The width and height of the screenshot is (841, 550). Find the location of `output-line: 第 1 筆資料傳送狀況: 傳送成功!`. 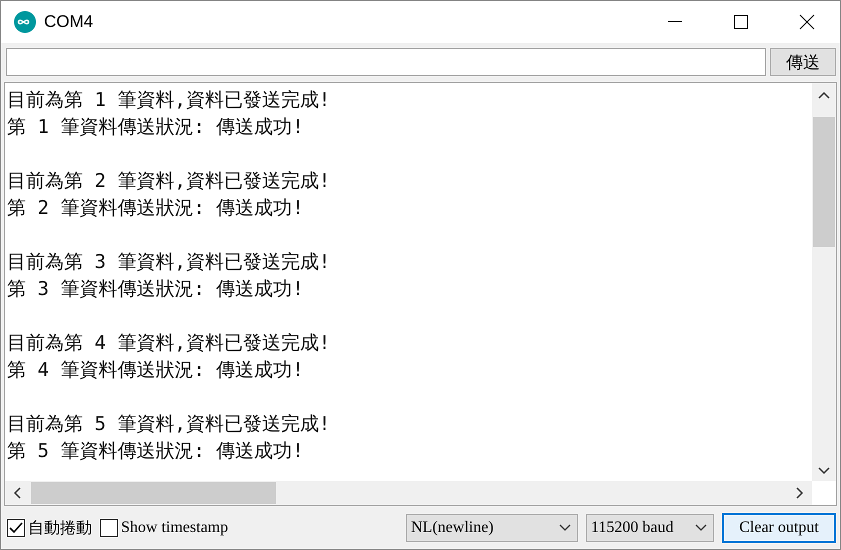

output-line: 第 1 筆資料傳送狀況: 傳送成功! is located at coordinates (156, 127).